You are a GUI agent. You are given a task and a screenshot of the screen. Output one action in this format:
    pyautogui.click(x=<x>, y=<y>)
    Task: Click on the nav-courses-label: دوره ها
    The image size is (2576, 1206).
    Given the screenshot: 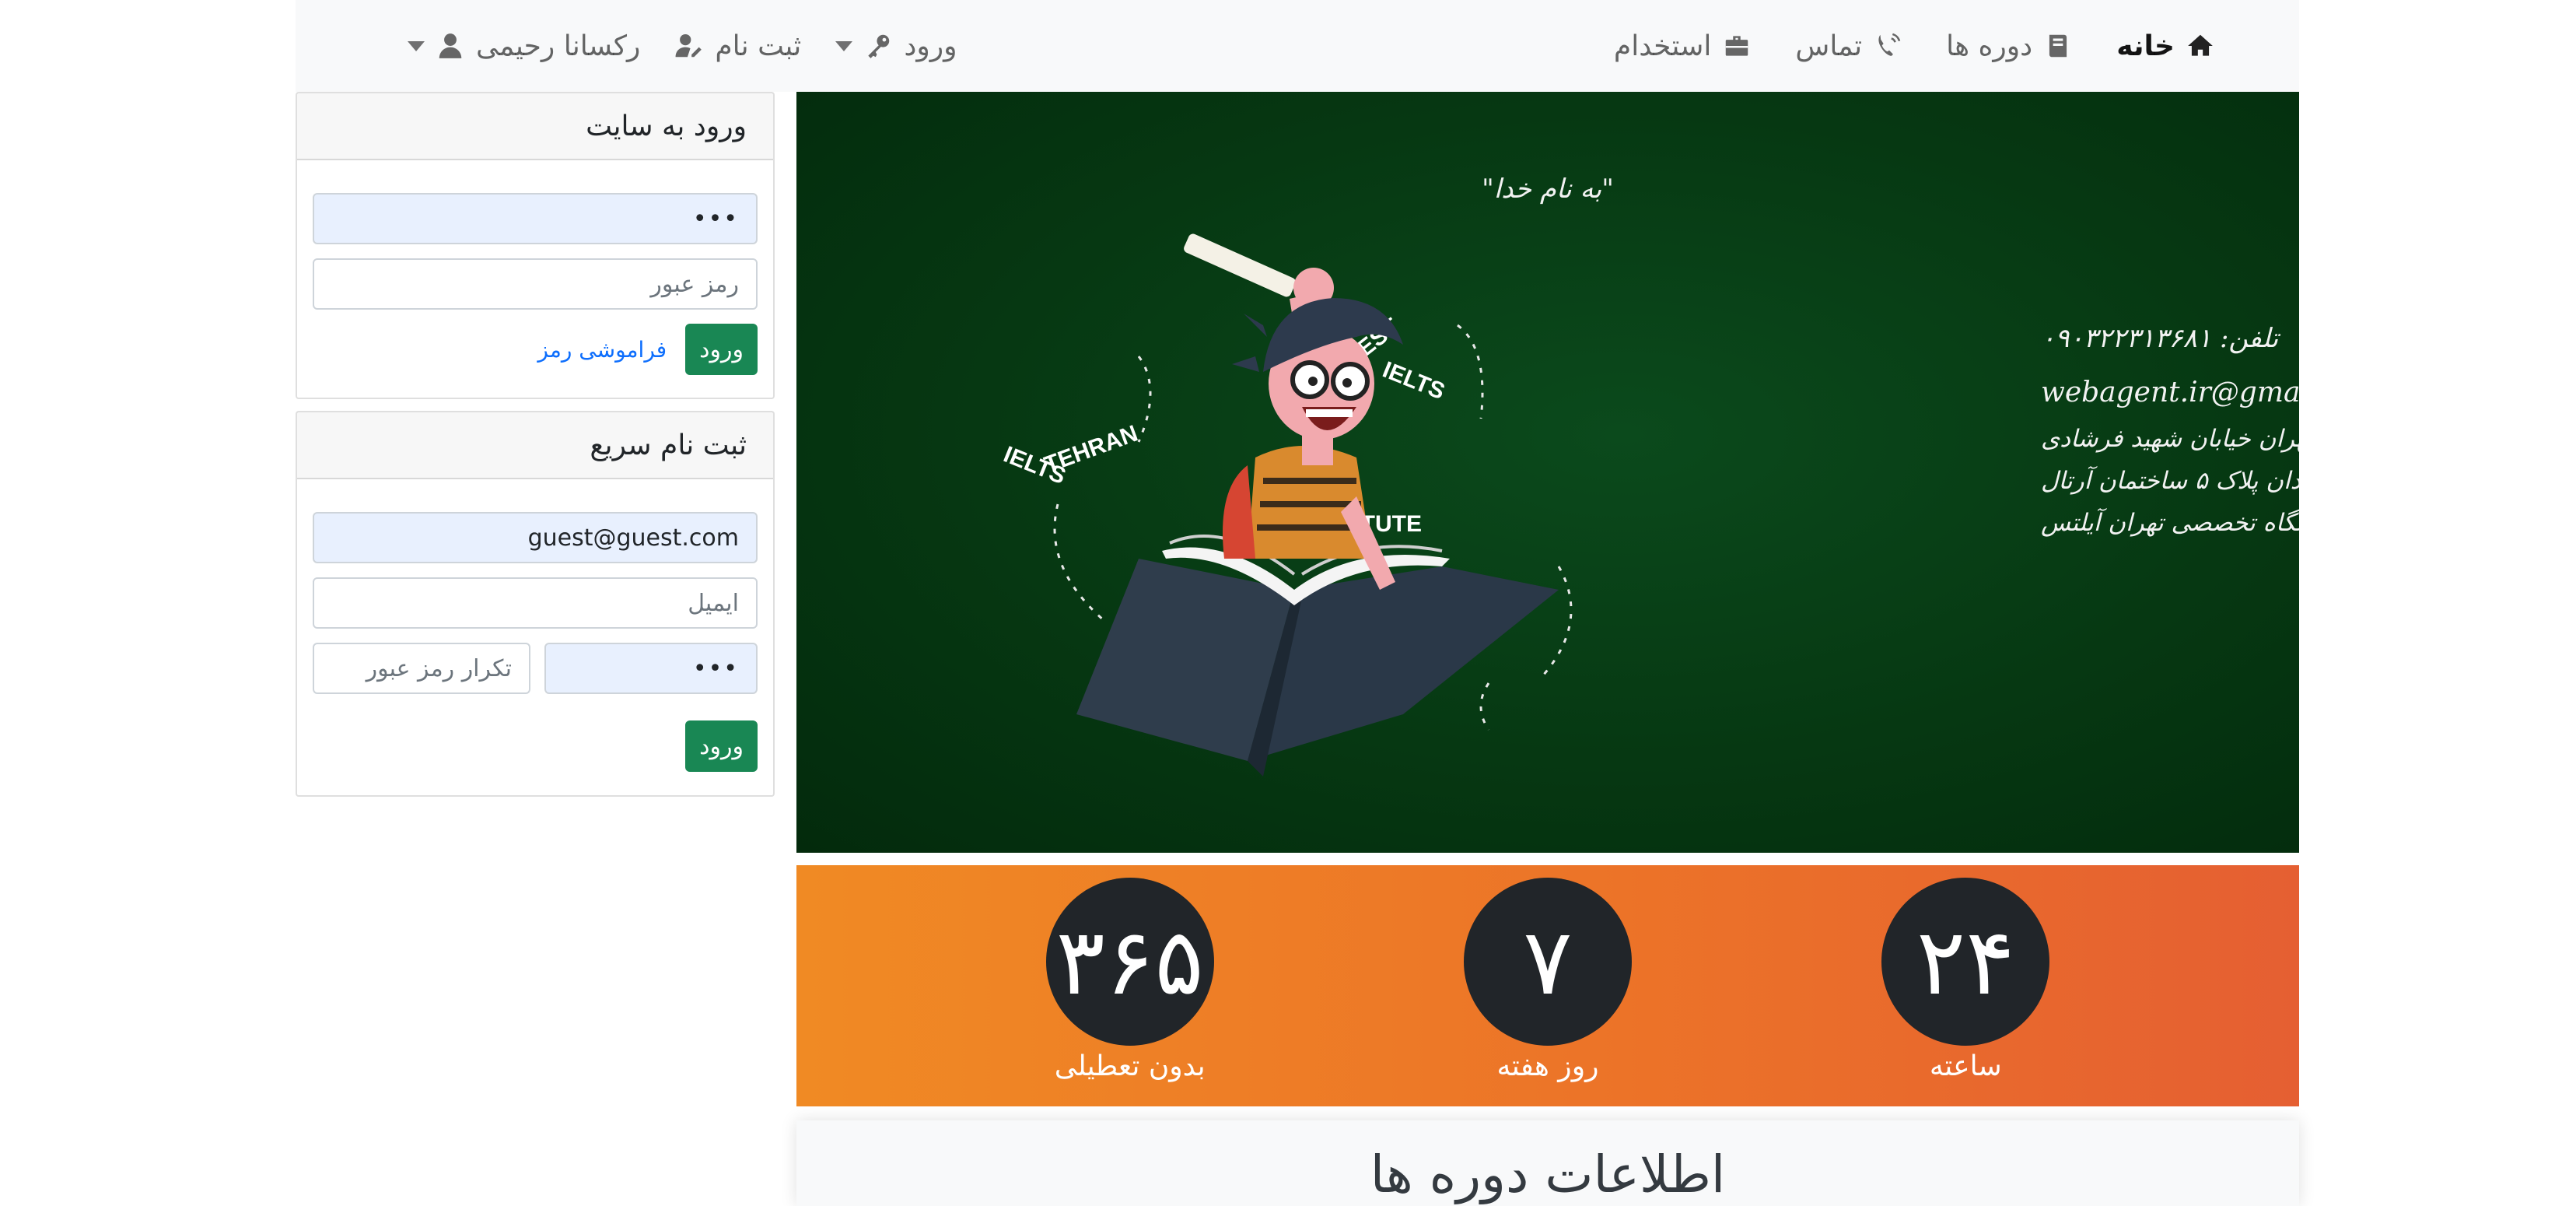 What is the action you would take?
    pyautogui.click(x=1990, y=46)
    